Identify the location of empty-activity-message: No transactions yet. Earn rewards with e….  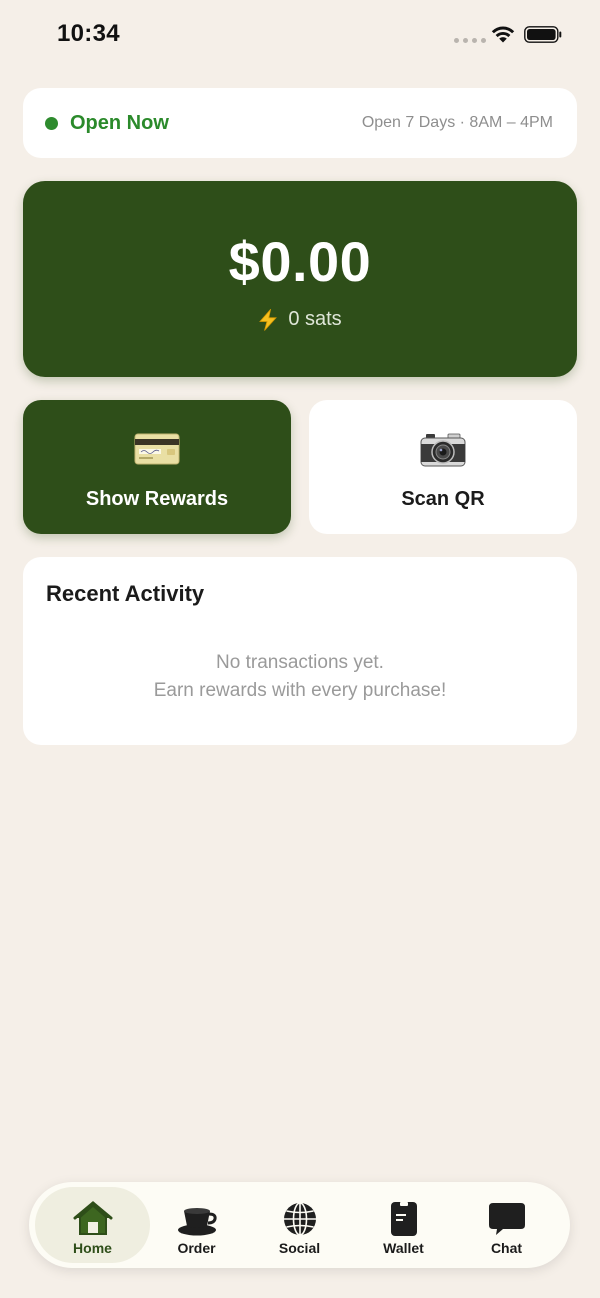
(300, 677).